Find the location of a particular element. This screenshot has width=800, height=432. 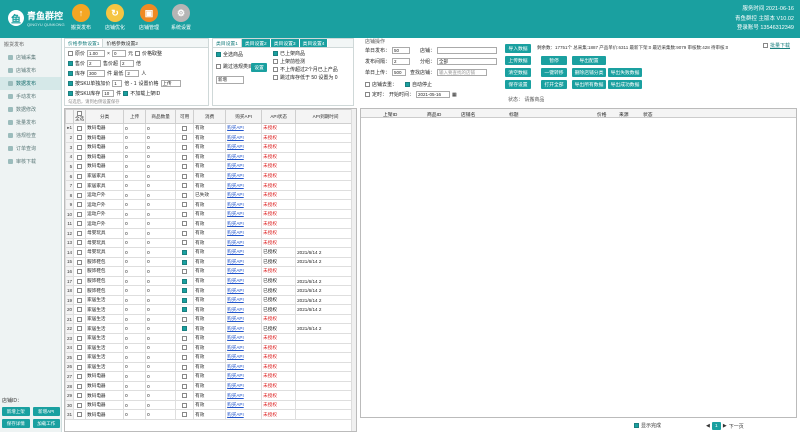

option-precheck: 上架前检测 is located at coordinates (289, 61).